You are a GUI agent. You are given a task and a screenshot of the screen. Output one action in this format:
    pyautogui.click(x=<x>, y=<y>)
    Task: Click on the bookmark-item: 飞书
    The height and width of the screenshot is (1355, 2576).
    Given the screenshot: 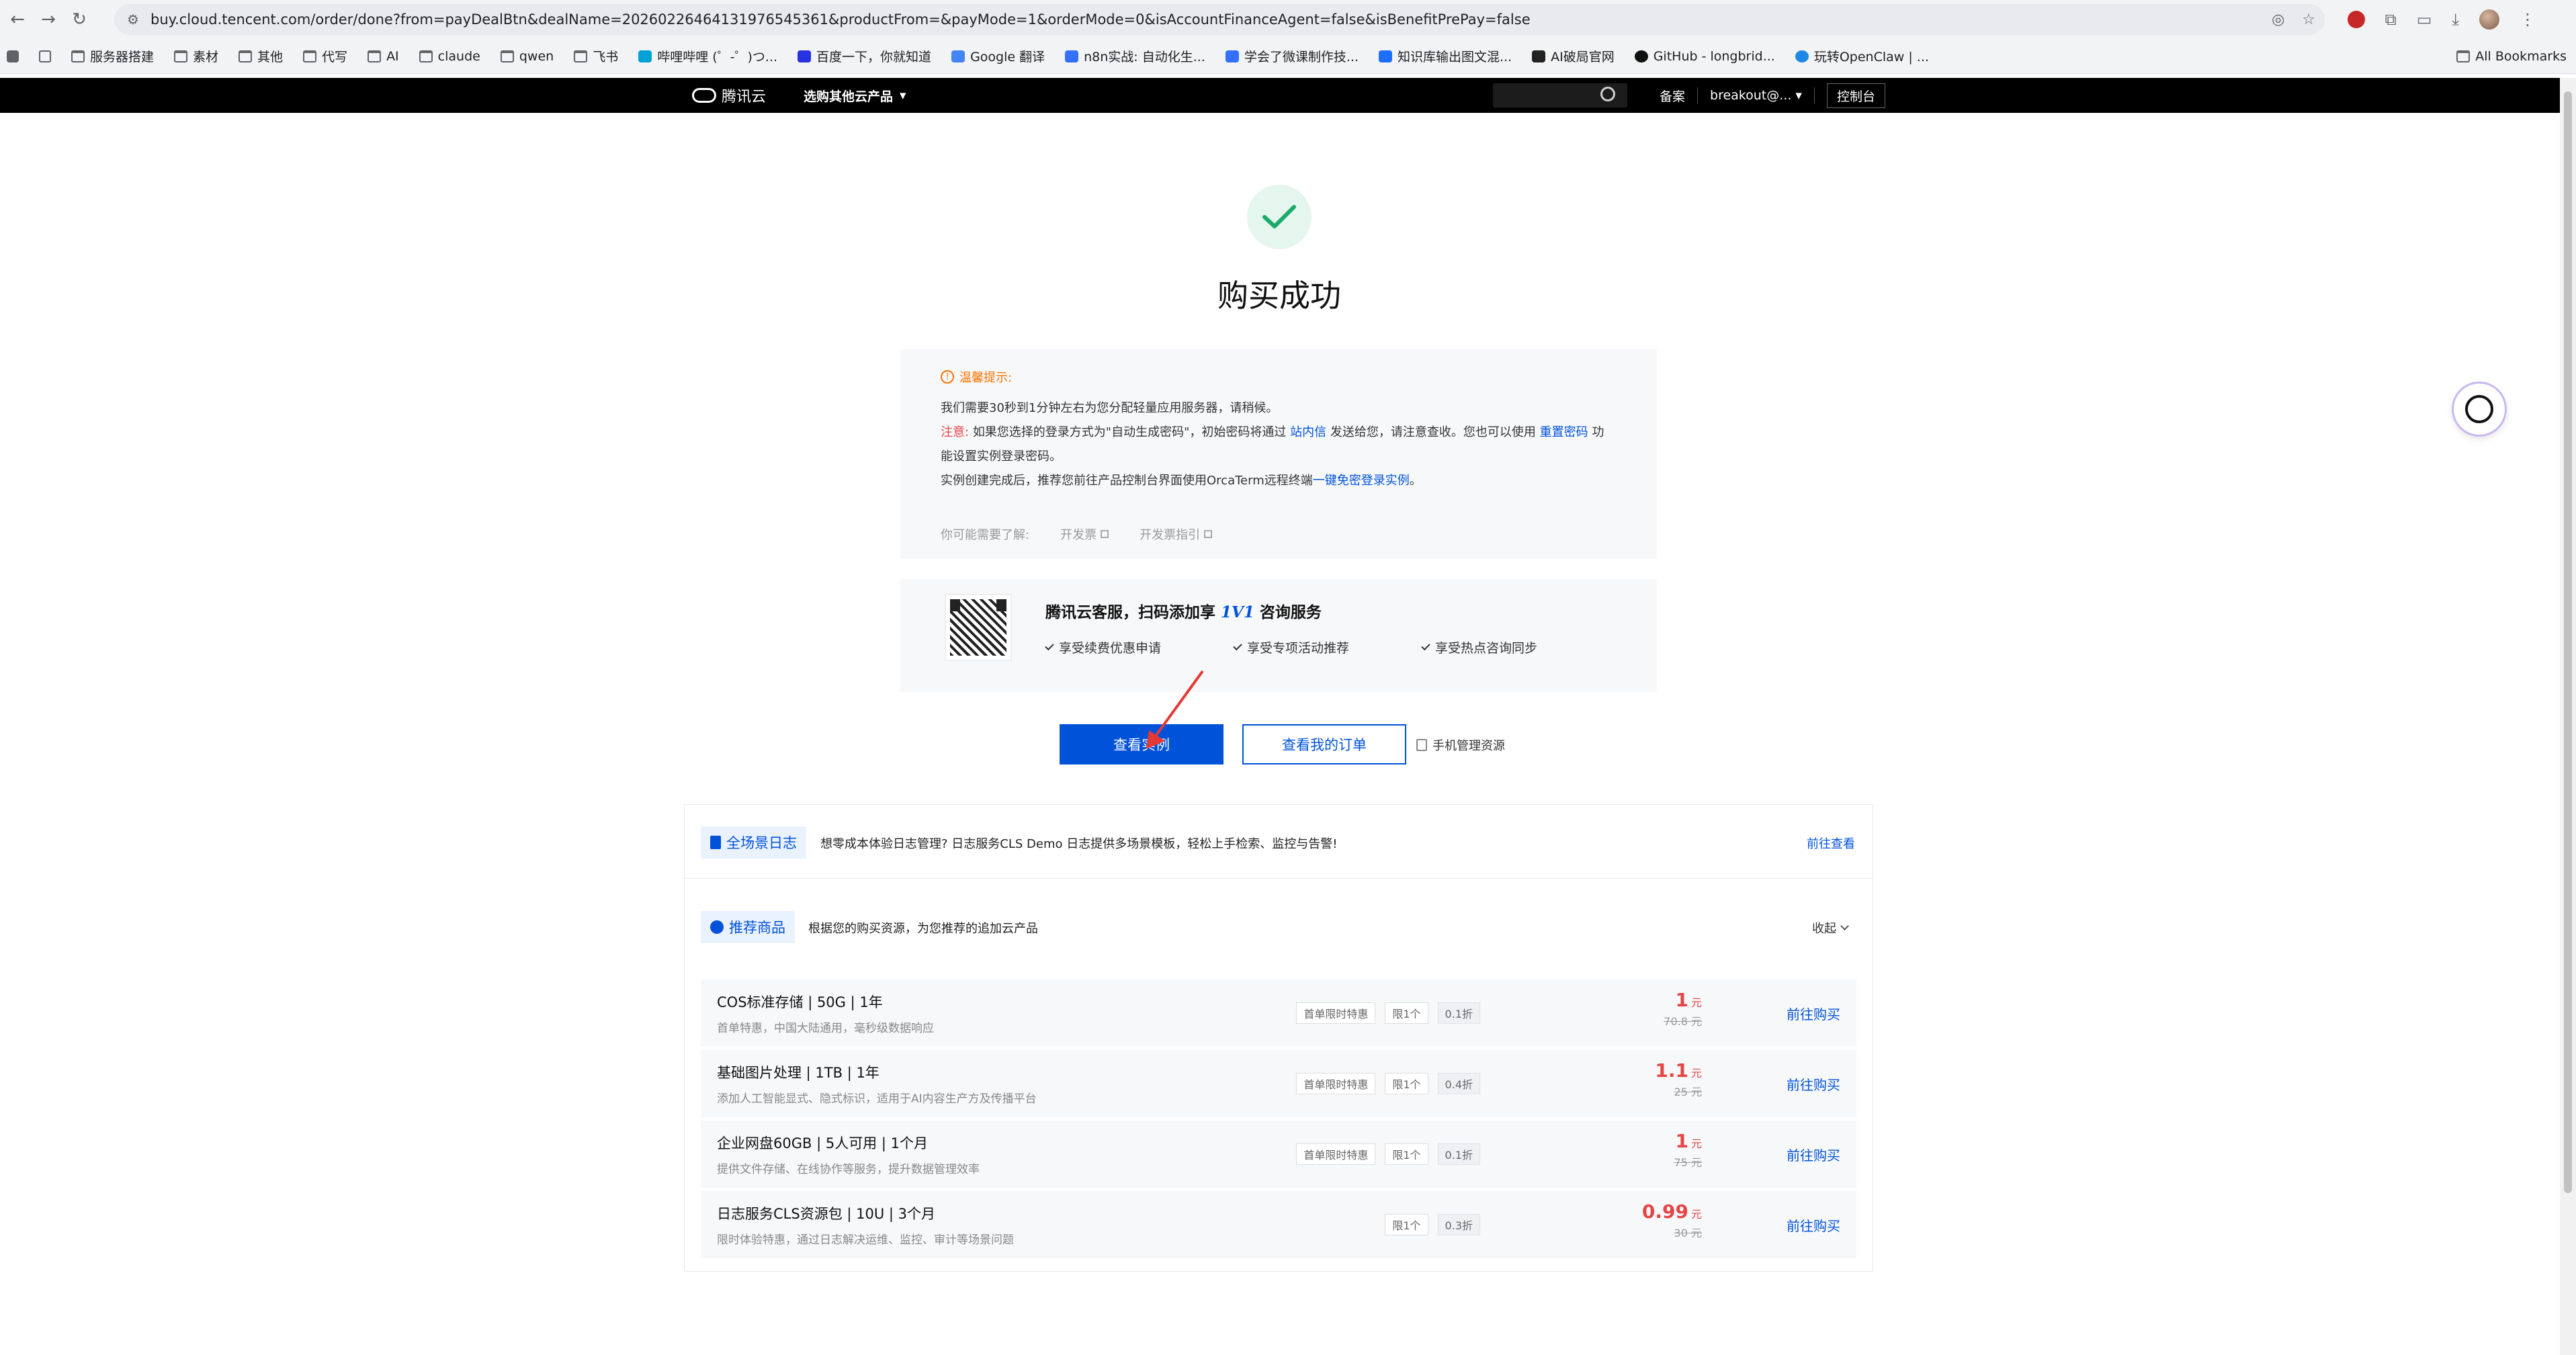 What is the action you would take?
    pyautogui.click(x=596, y=56)
    